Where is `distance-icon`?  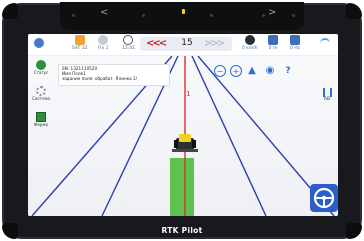 distance-icon is located at coordinates (273, 40).